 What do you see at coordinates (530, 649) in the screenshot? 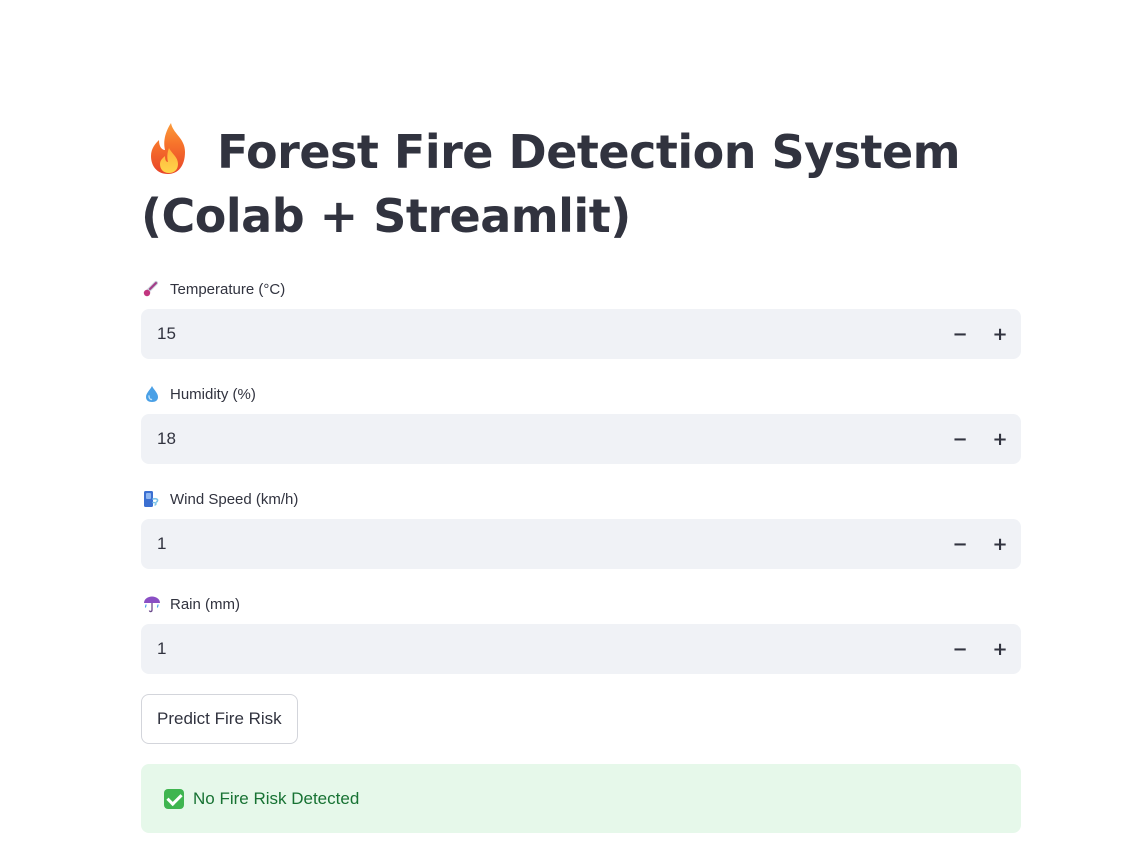
I see `rain-input` at bounding box center [530, 649].